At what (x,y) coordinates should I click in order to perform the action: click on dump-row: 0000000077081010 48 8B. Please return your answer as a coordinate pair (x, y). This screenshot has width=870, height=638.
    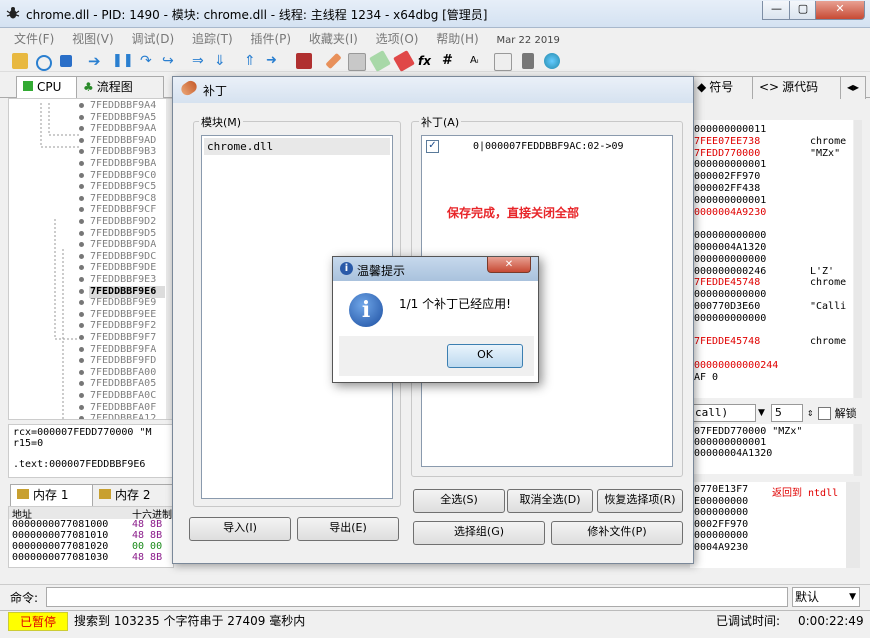
    Looking at the image, I should click on (91, 535).